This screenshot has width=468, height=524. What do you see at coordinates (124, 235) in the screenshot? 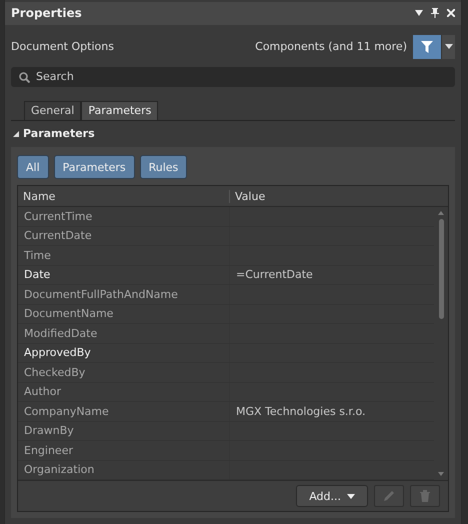
I see `name-cell: CurrentDate` at bounding box center [124, 235].